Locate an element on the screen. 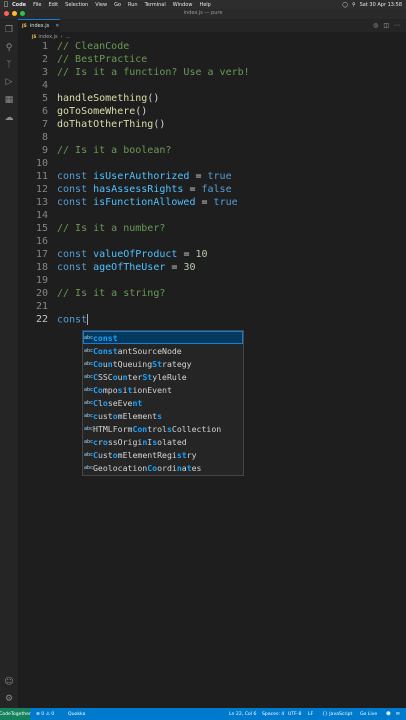 The height and width of the screenshot is (720, 406). menu-selection: Selection is located at coordinates (76, 5).